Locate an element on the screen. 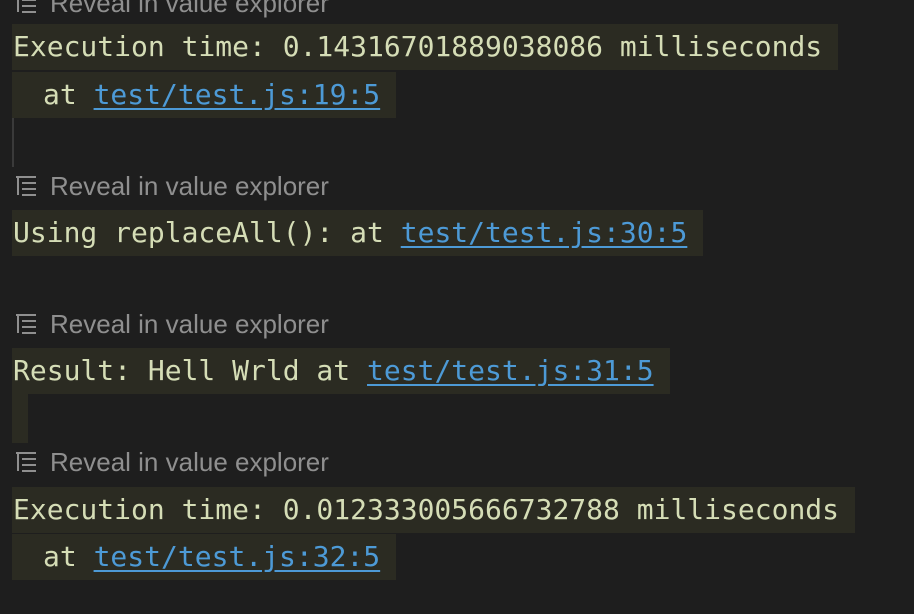  source-location-link: test/test.js:30:5 is located at coordinates (544, 232).